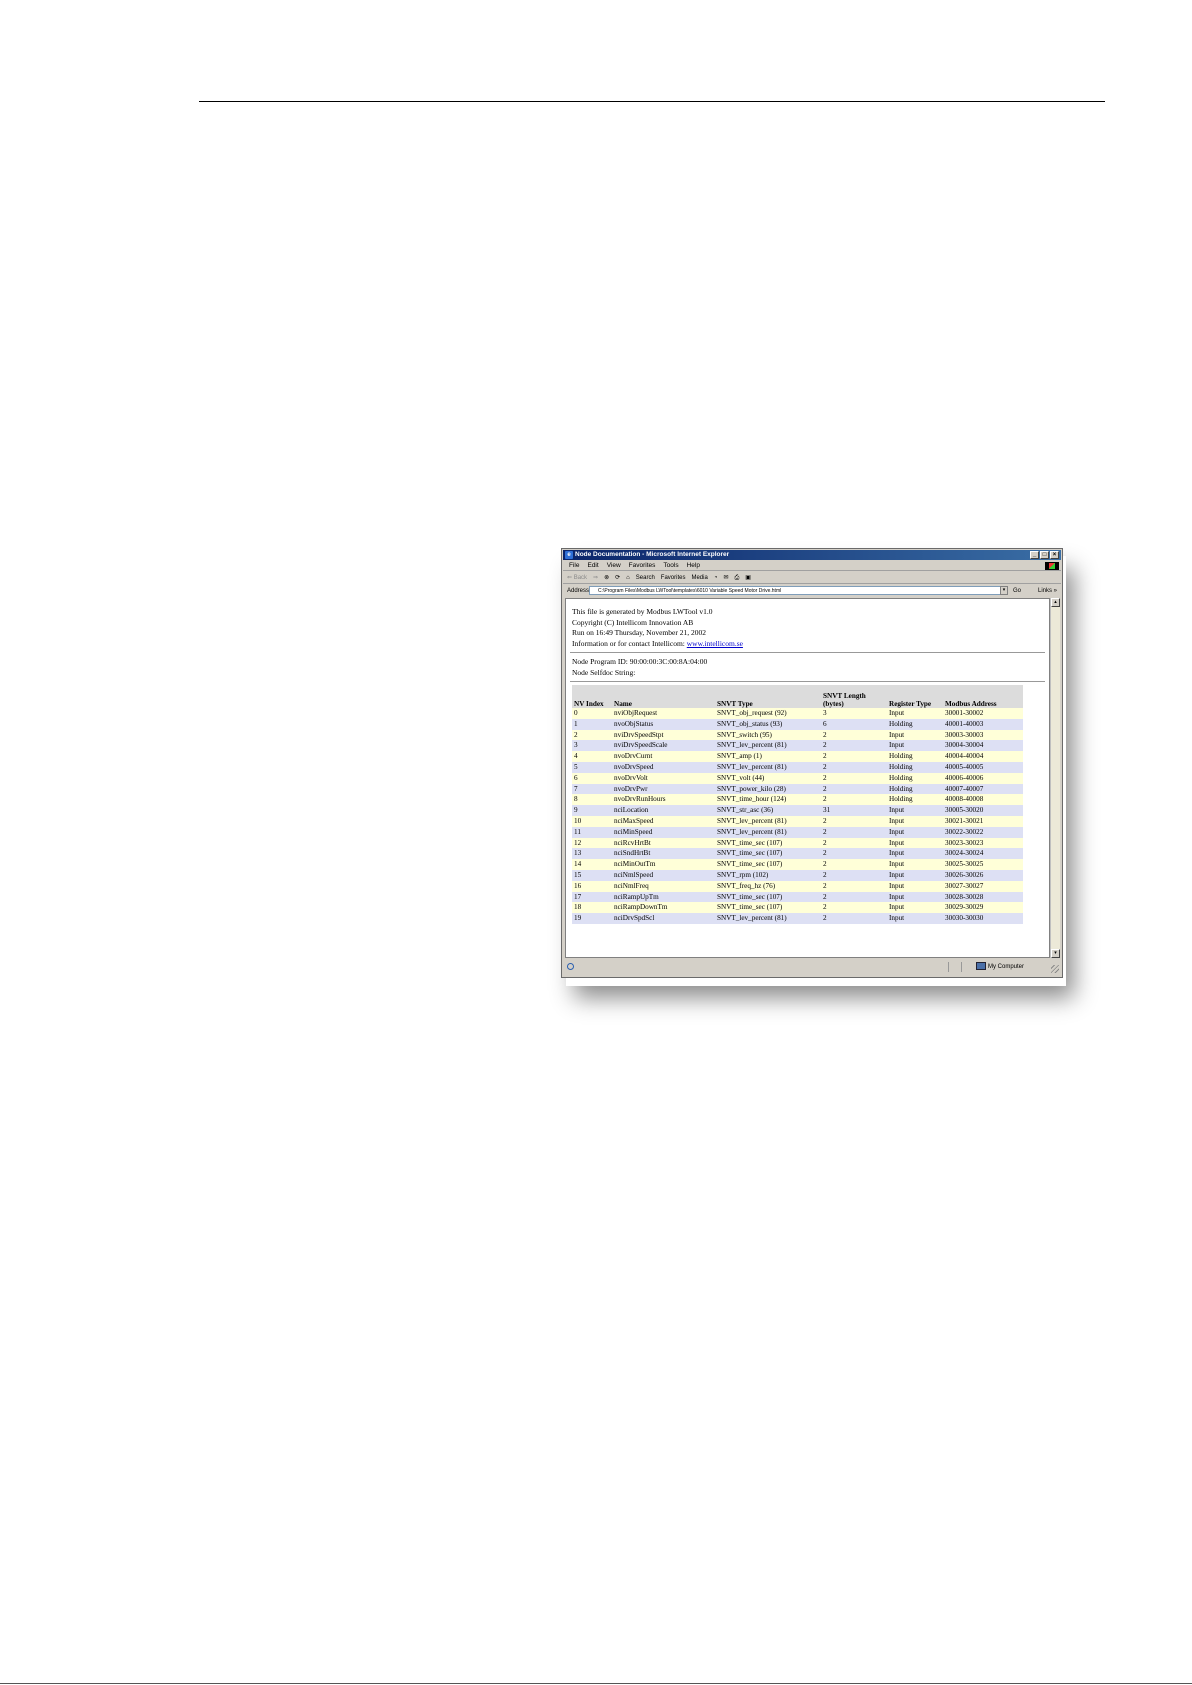  I want to click on menu-help: Help, so click(693, 565).